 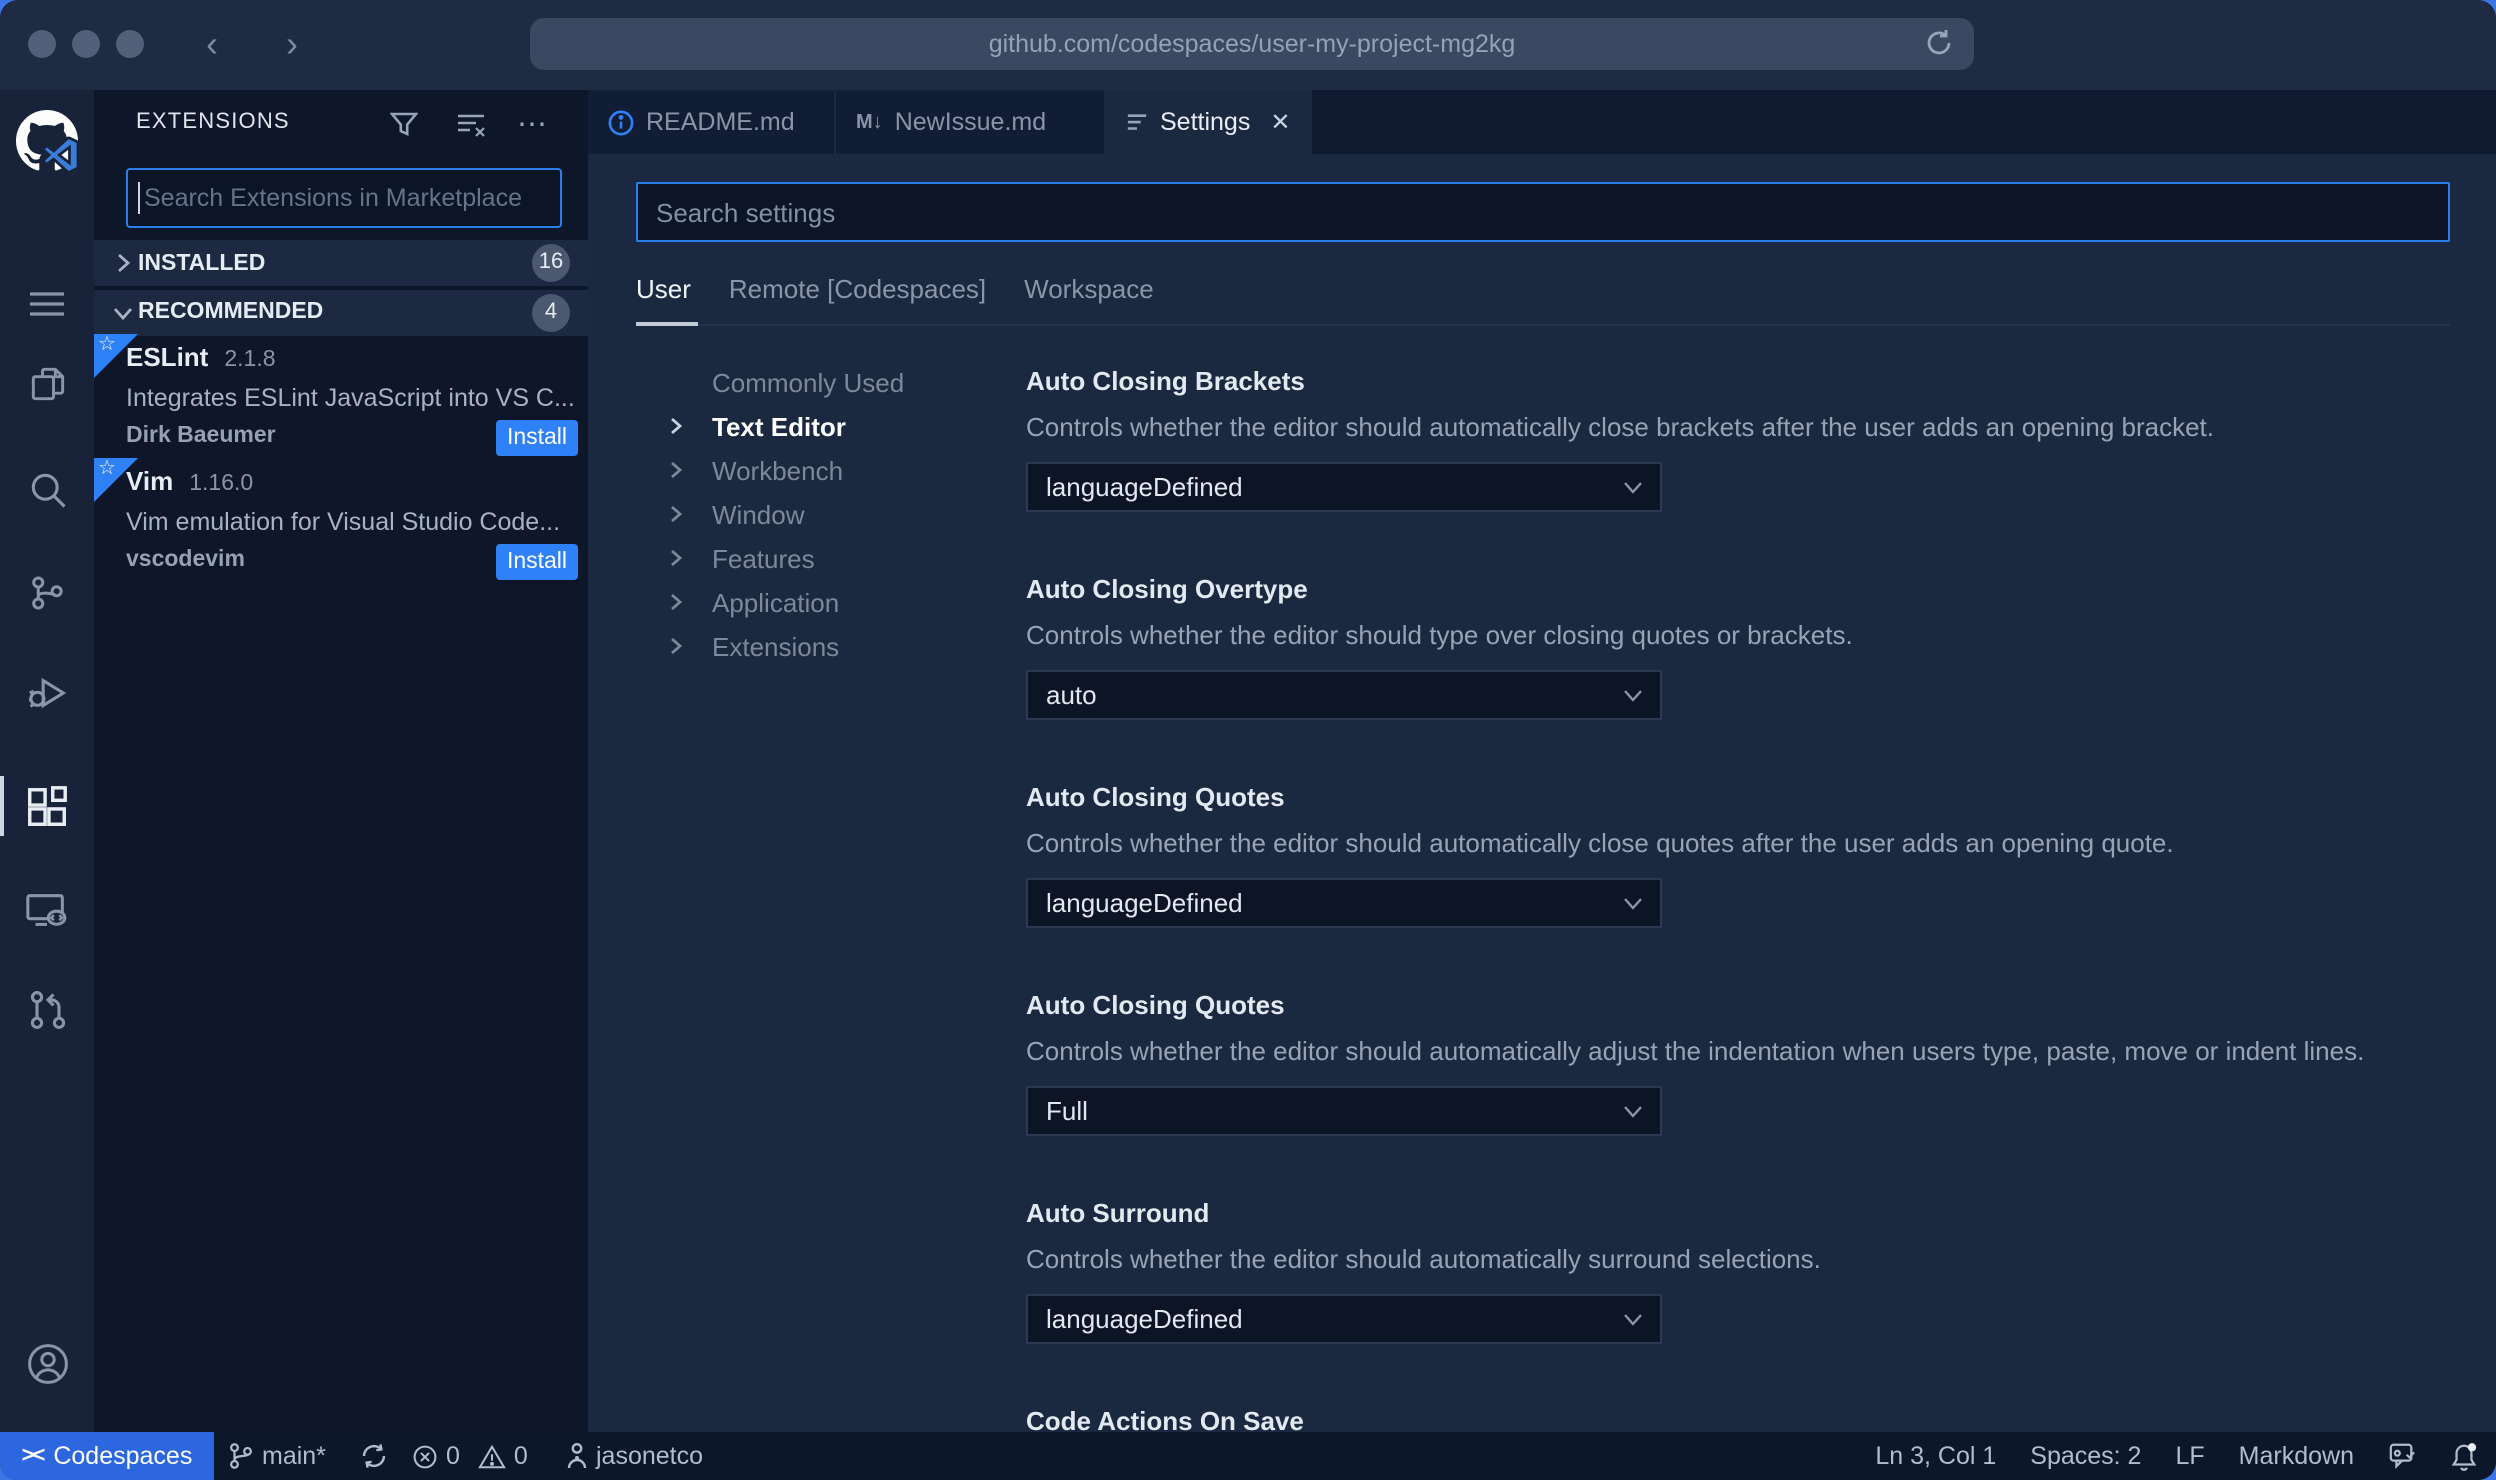 I want to click on tab-label: NewIssue.md, so click(x=970, y=122).